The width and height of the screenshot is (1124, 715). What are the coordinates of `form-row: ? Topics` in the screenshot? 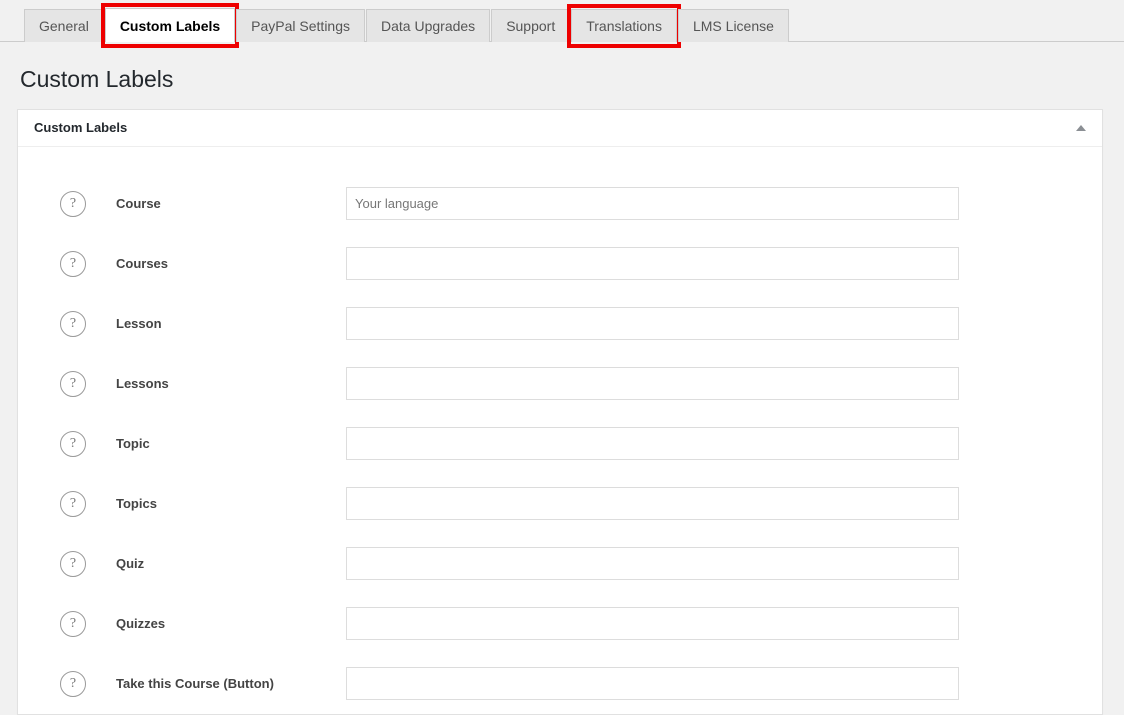 It's located at (560, 504).